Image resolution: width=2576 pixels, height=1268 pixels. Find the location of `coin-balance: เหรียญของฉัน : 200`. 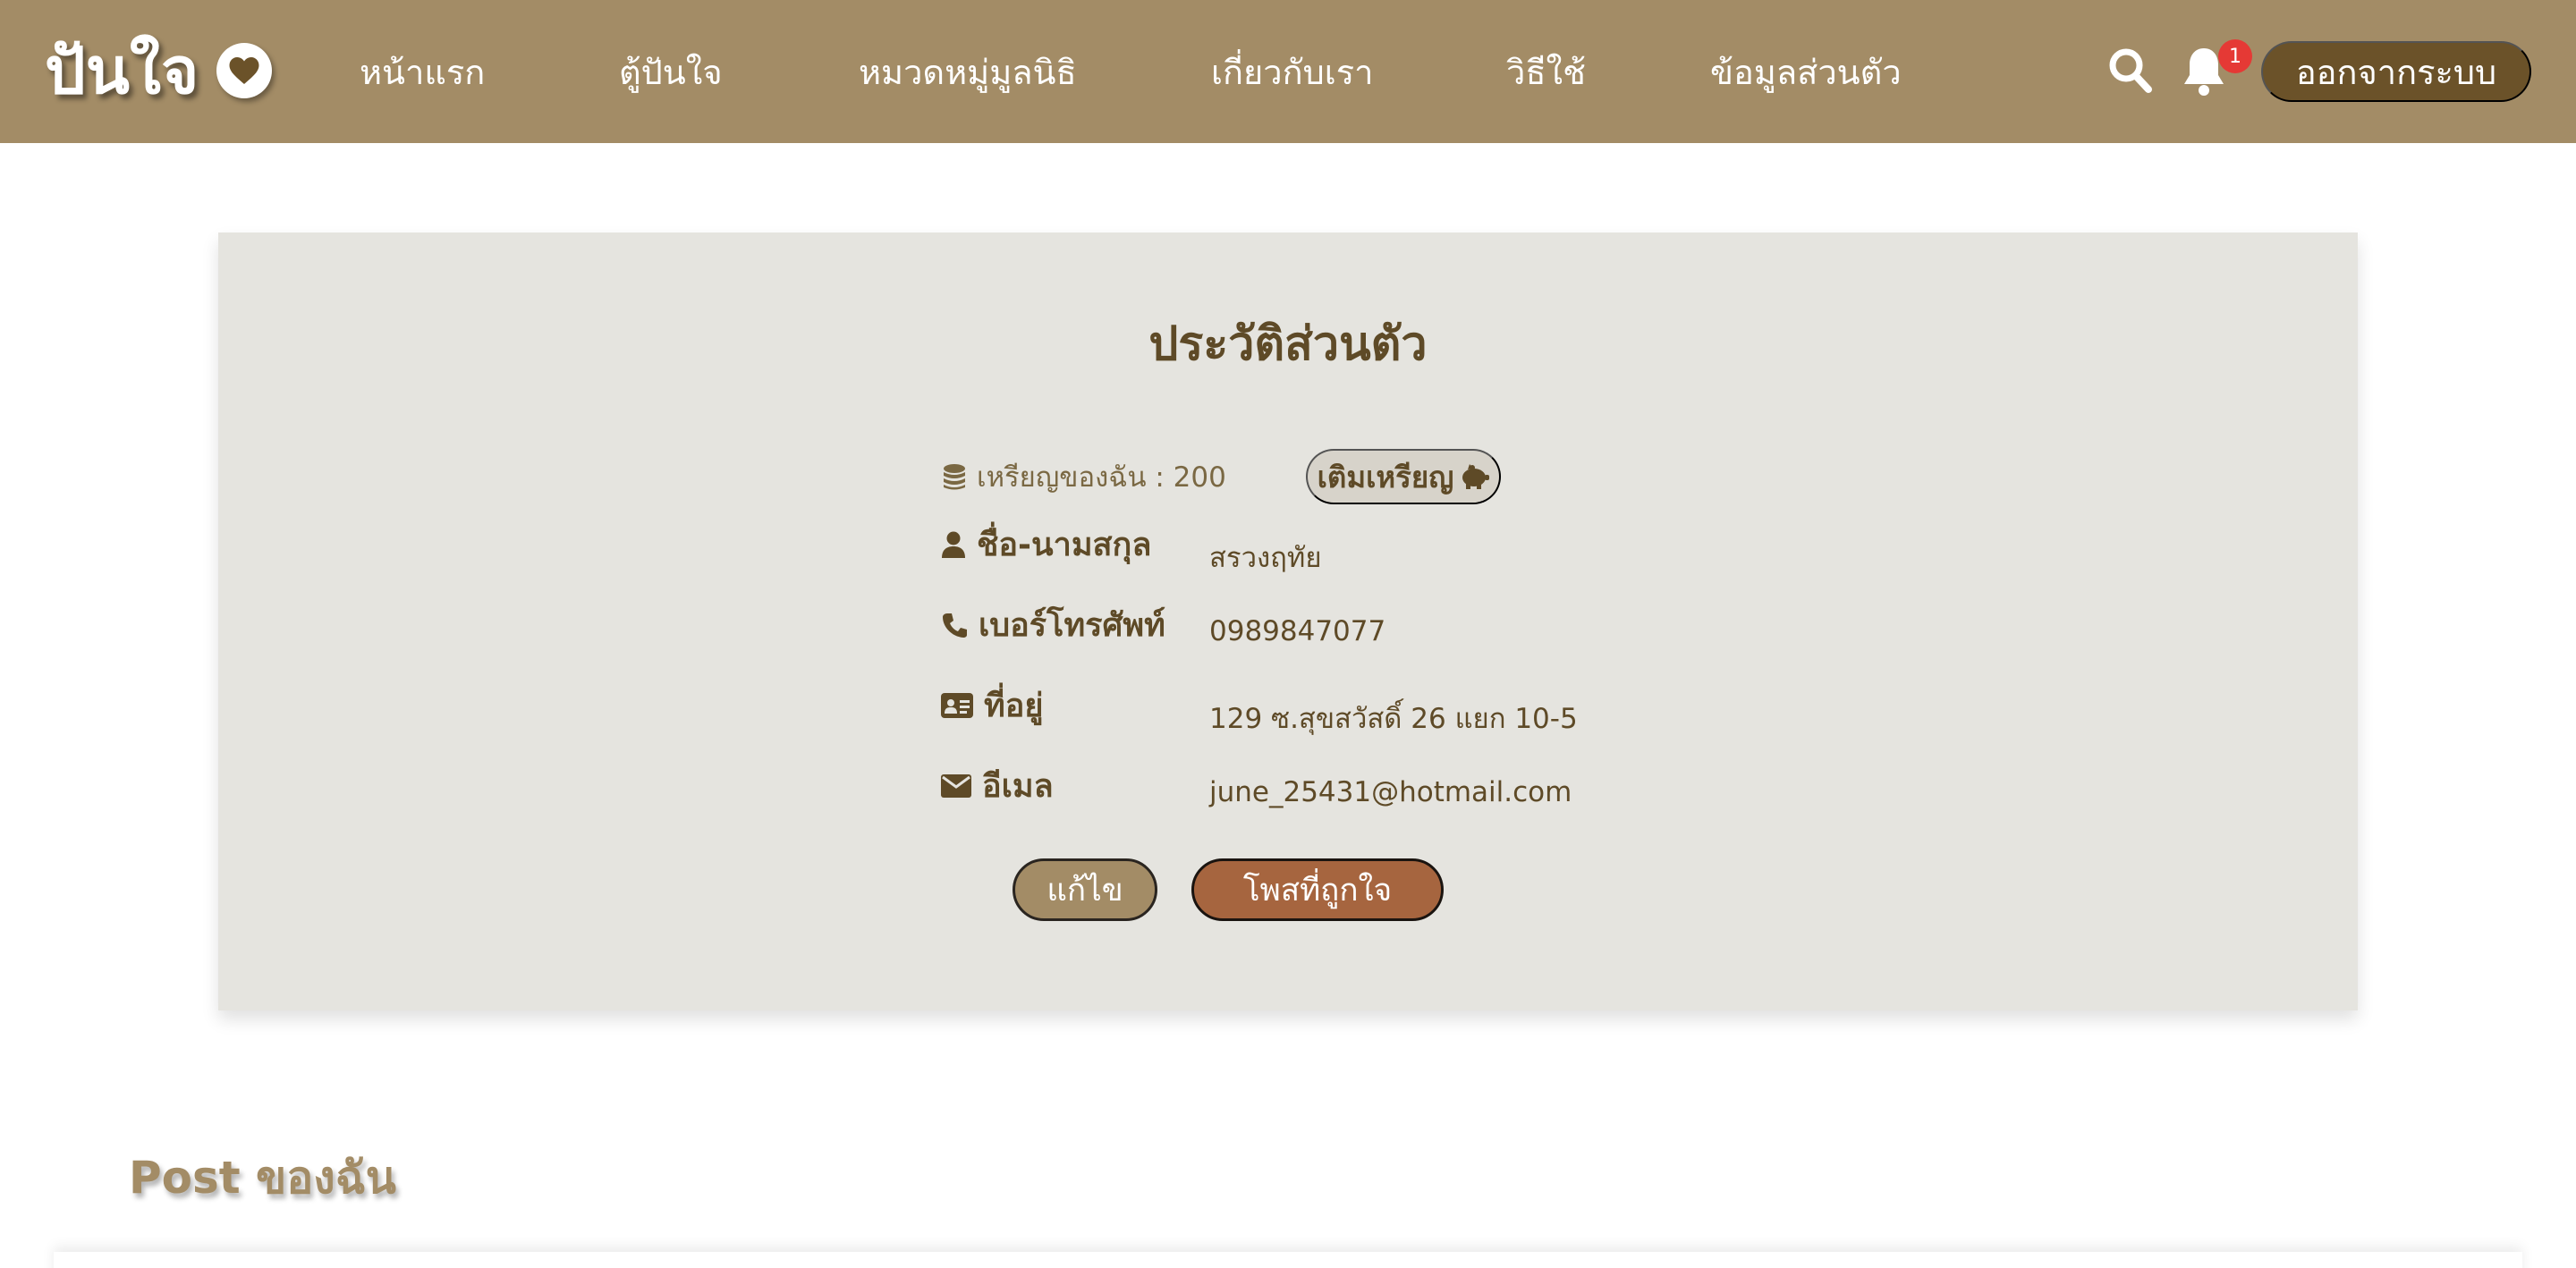

coin-balance: เหรียญของฉัน : 200 is located at coordinates (1083, 477).